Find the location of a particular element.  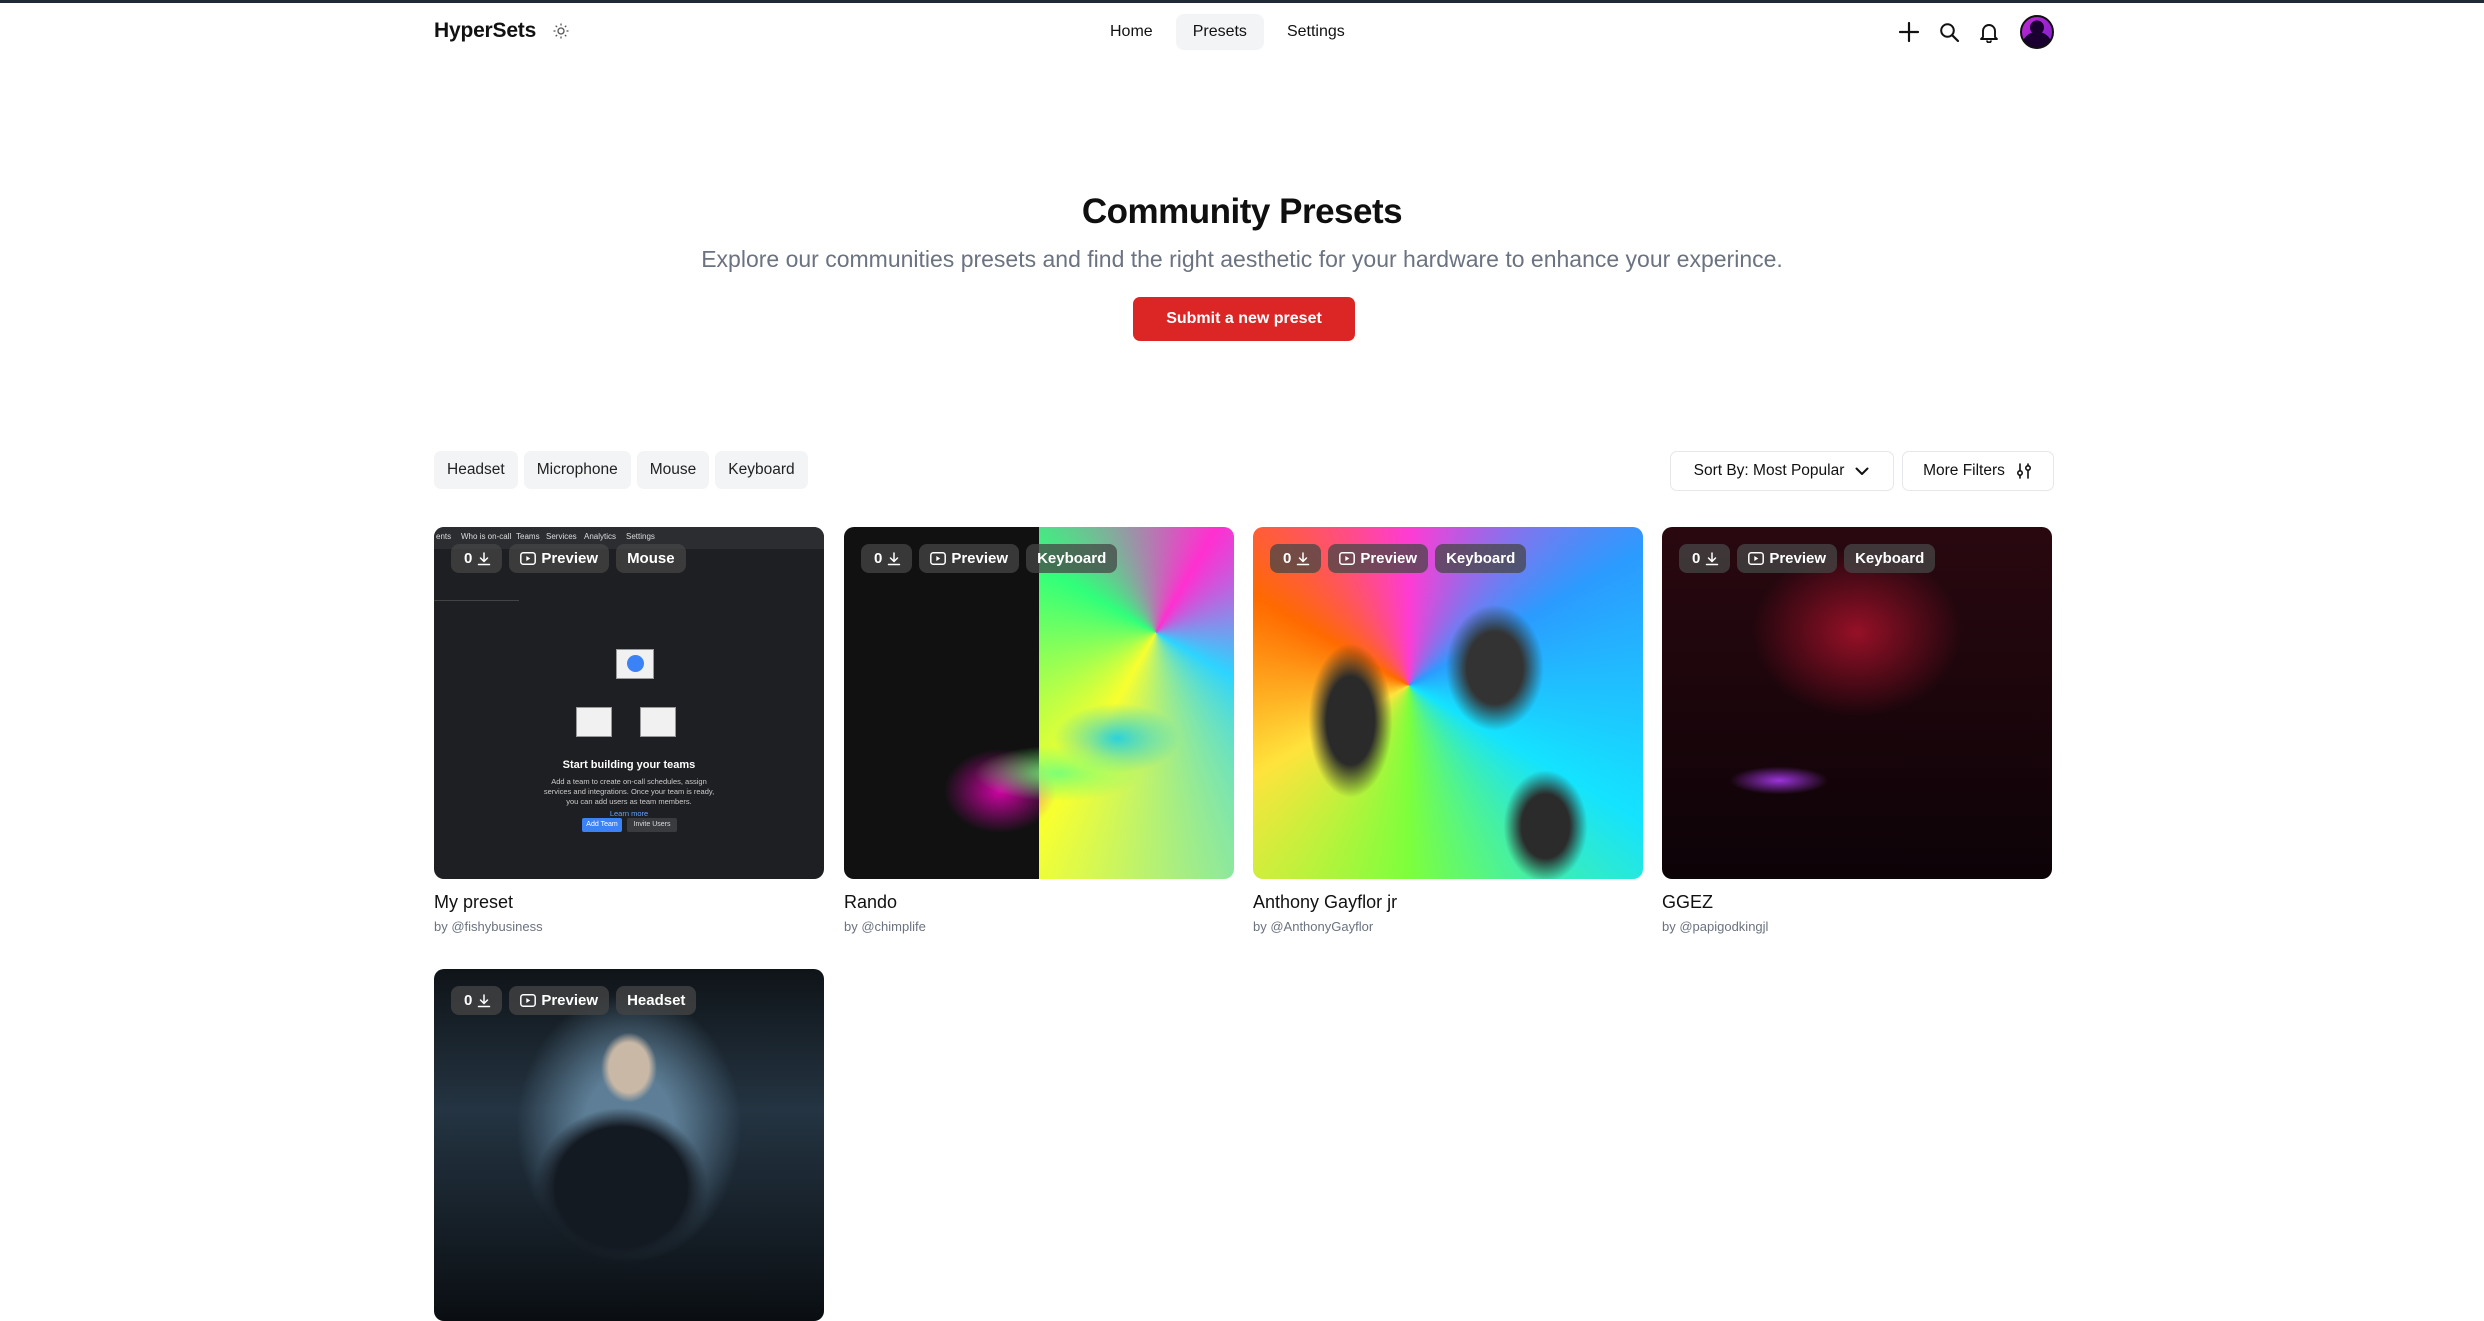

avatar is located at coordinates (2037, 32).